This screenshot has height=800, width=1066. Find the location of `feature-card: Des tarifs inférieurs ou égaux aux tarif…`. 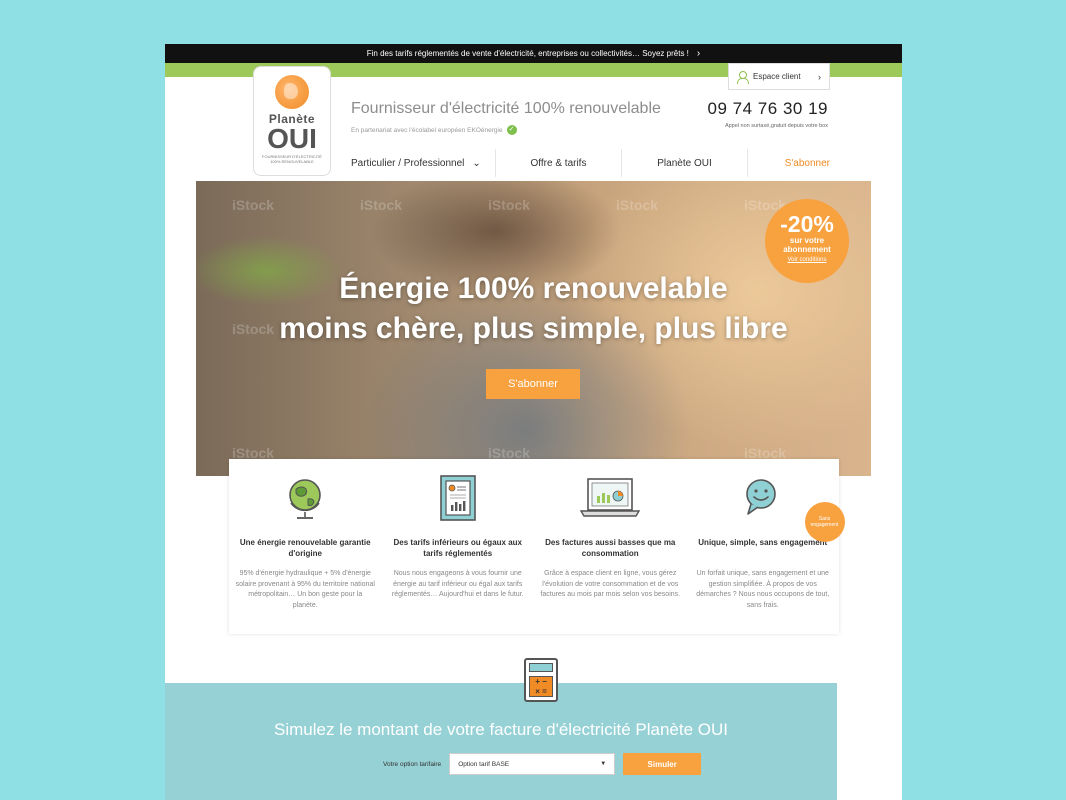

feature-card: Des tarifs inférieurs ou égaux aux tarif… is located at coordinates (458, 546).